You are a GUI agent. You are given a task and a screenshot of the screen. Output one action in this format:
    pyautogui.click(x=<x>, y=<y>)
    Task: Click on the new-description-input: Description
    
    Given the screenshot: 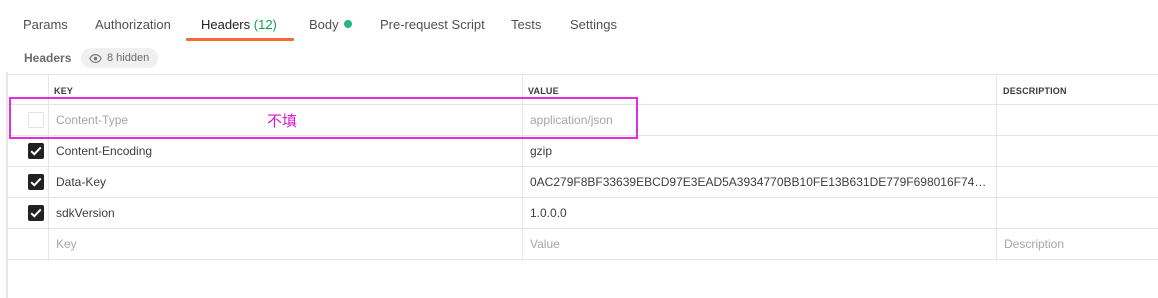 What is the action you would take?
    pyautogui.click(x=1034, y=244)
    